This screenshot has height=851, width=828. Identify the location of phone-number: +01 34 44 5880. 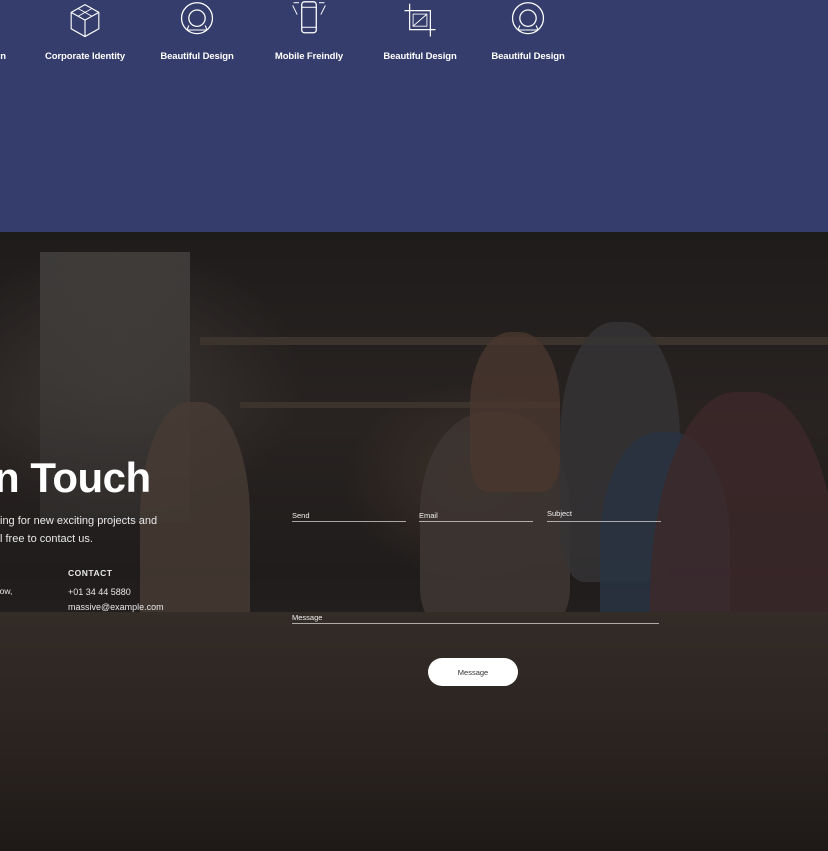
(99, 592).